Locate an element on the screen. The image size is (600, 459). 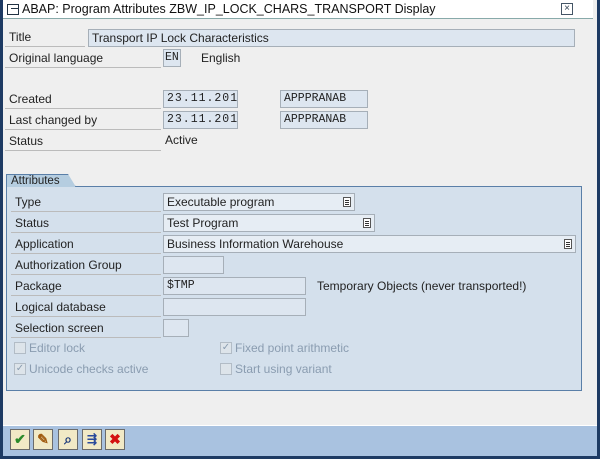
created-date-field: 23.11.2010 is located at coordinates (200, 99).